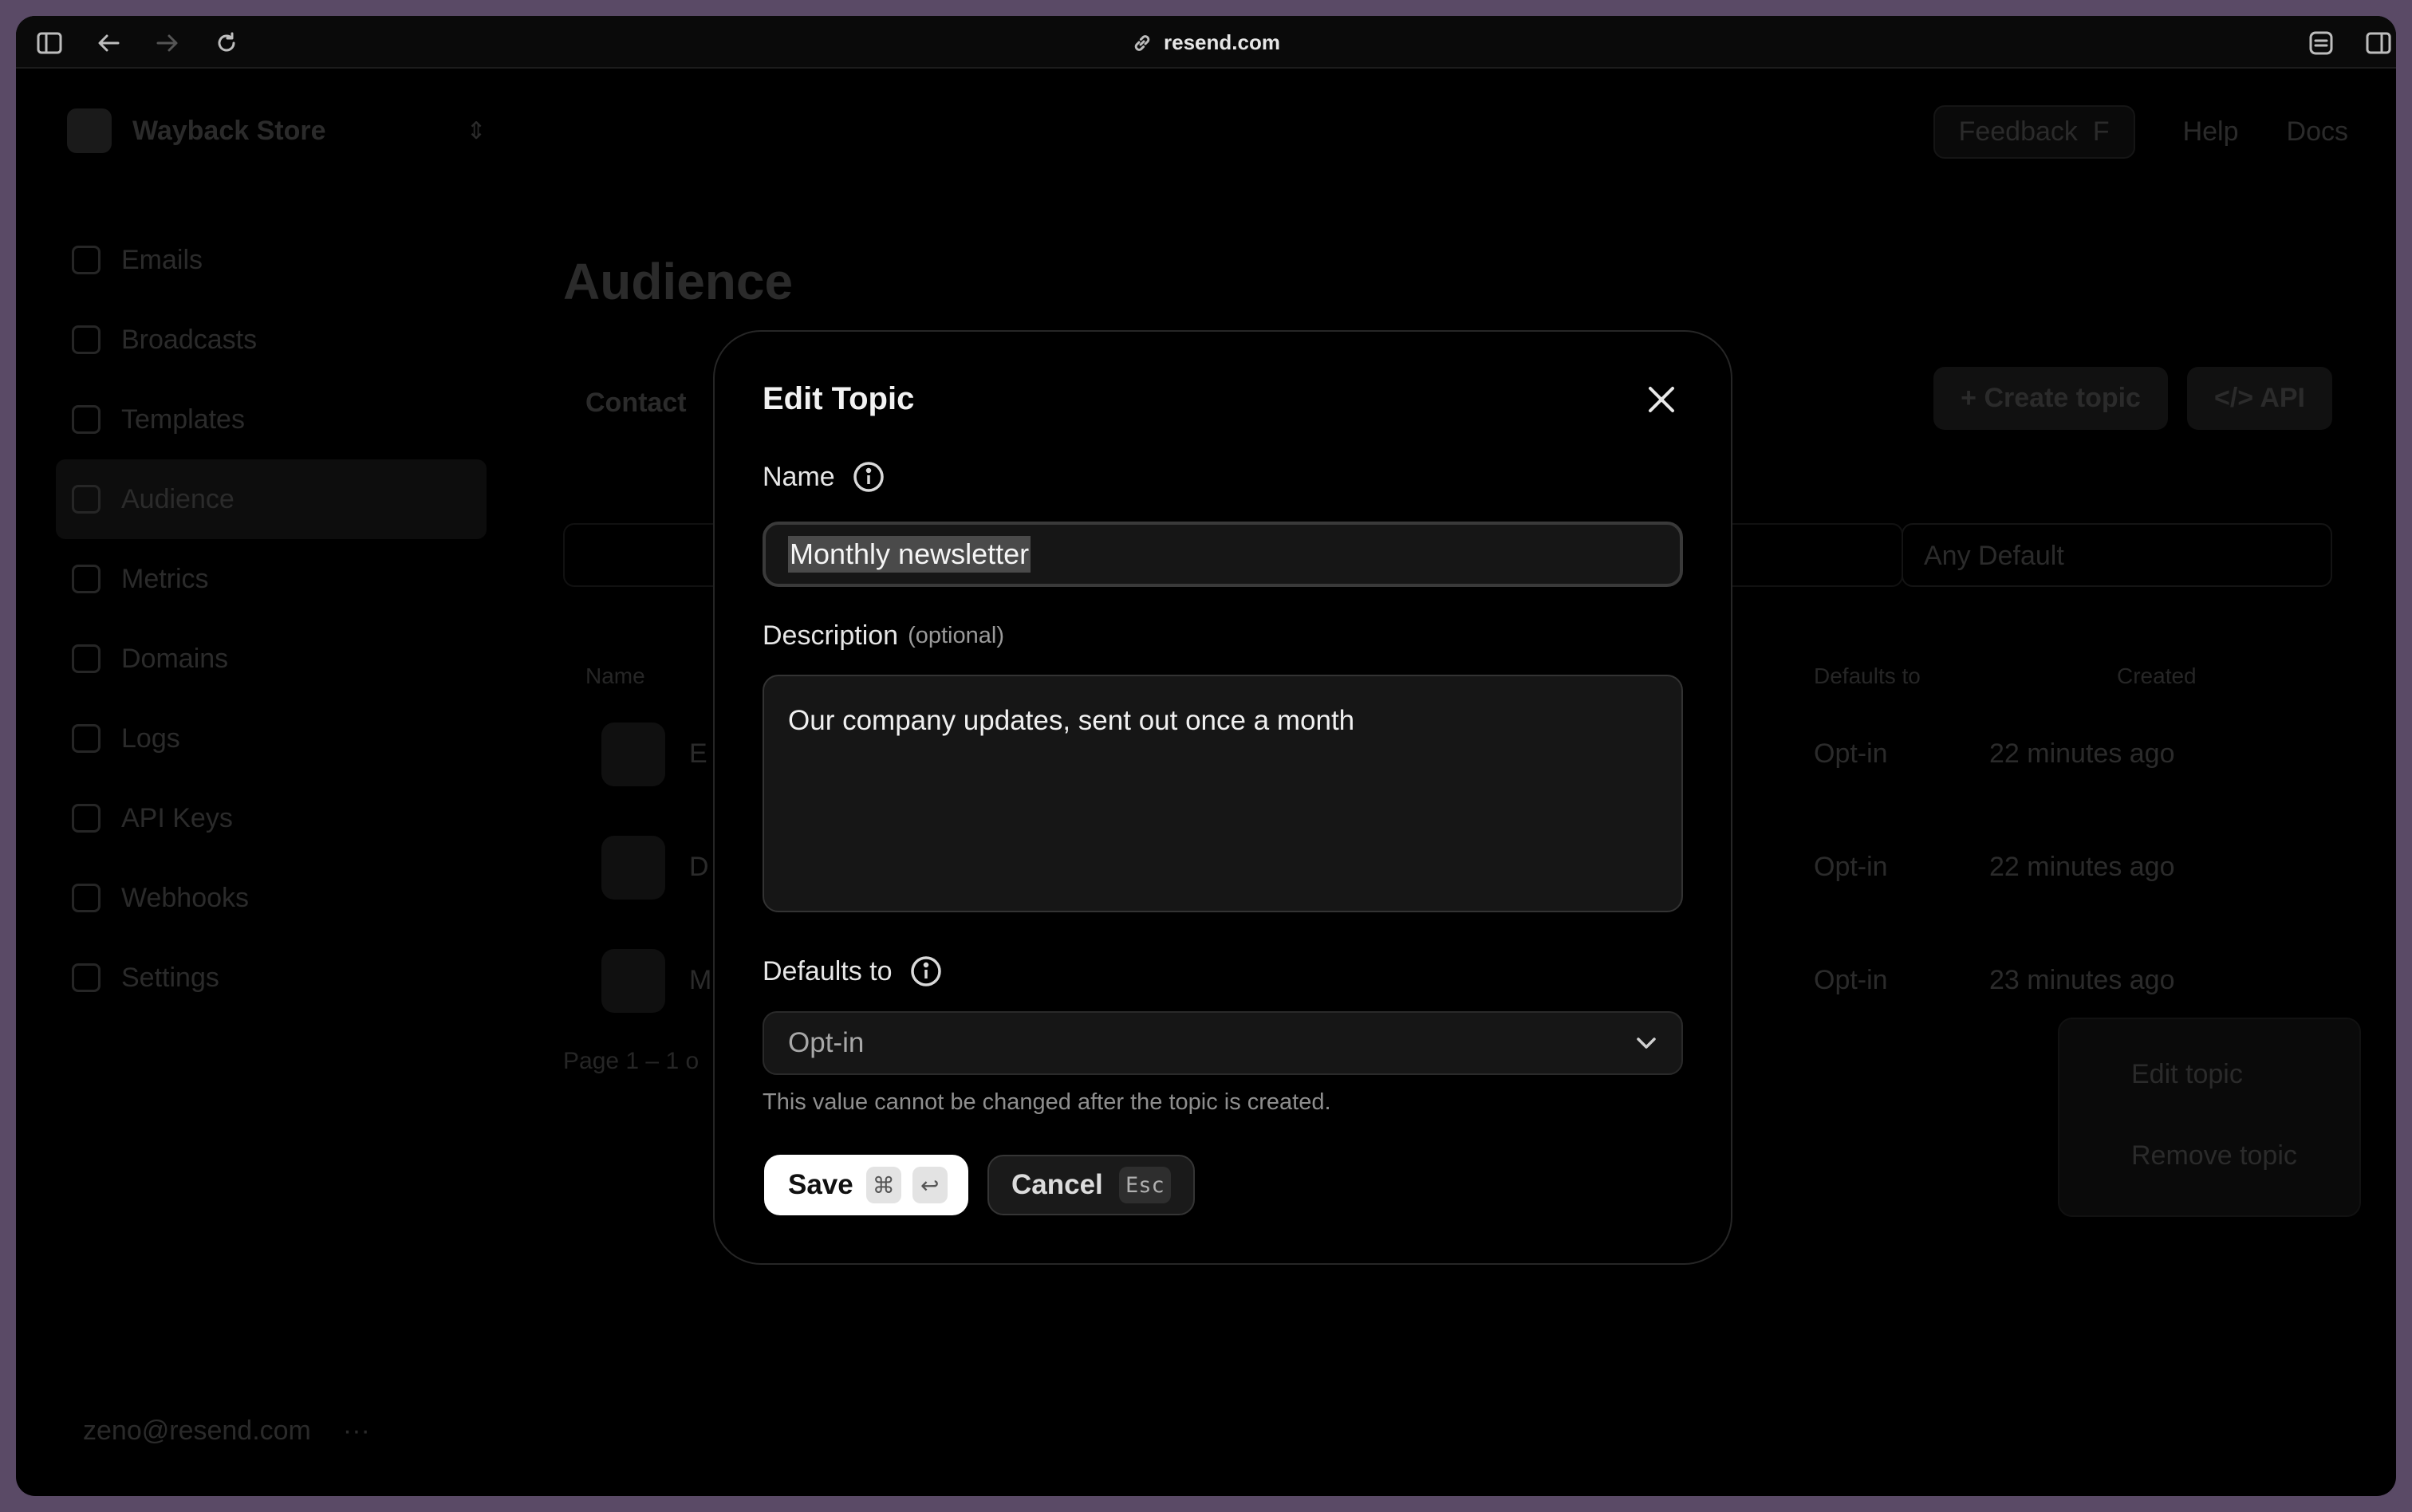  I want to click on template-icon, so click(86, 419).